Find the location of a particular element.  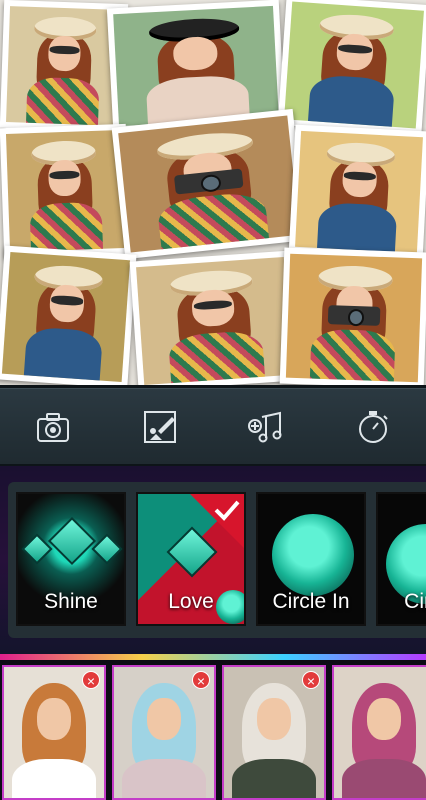

add-music-icon is located at coordinates (265, 426).